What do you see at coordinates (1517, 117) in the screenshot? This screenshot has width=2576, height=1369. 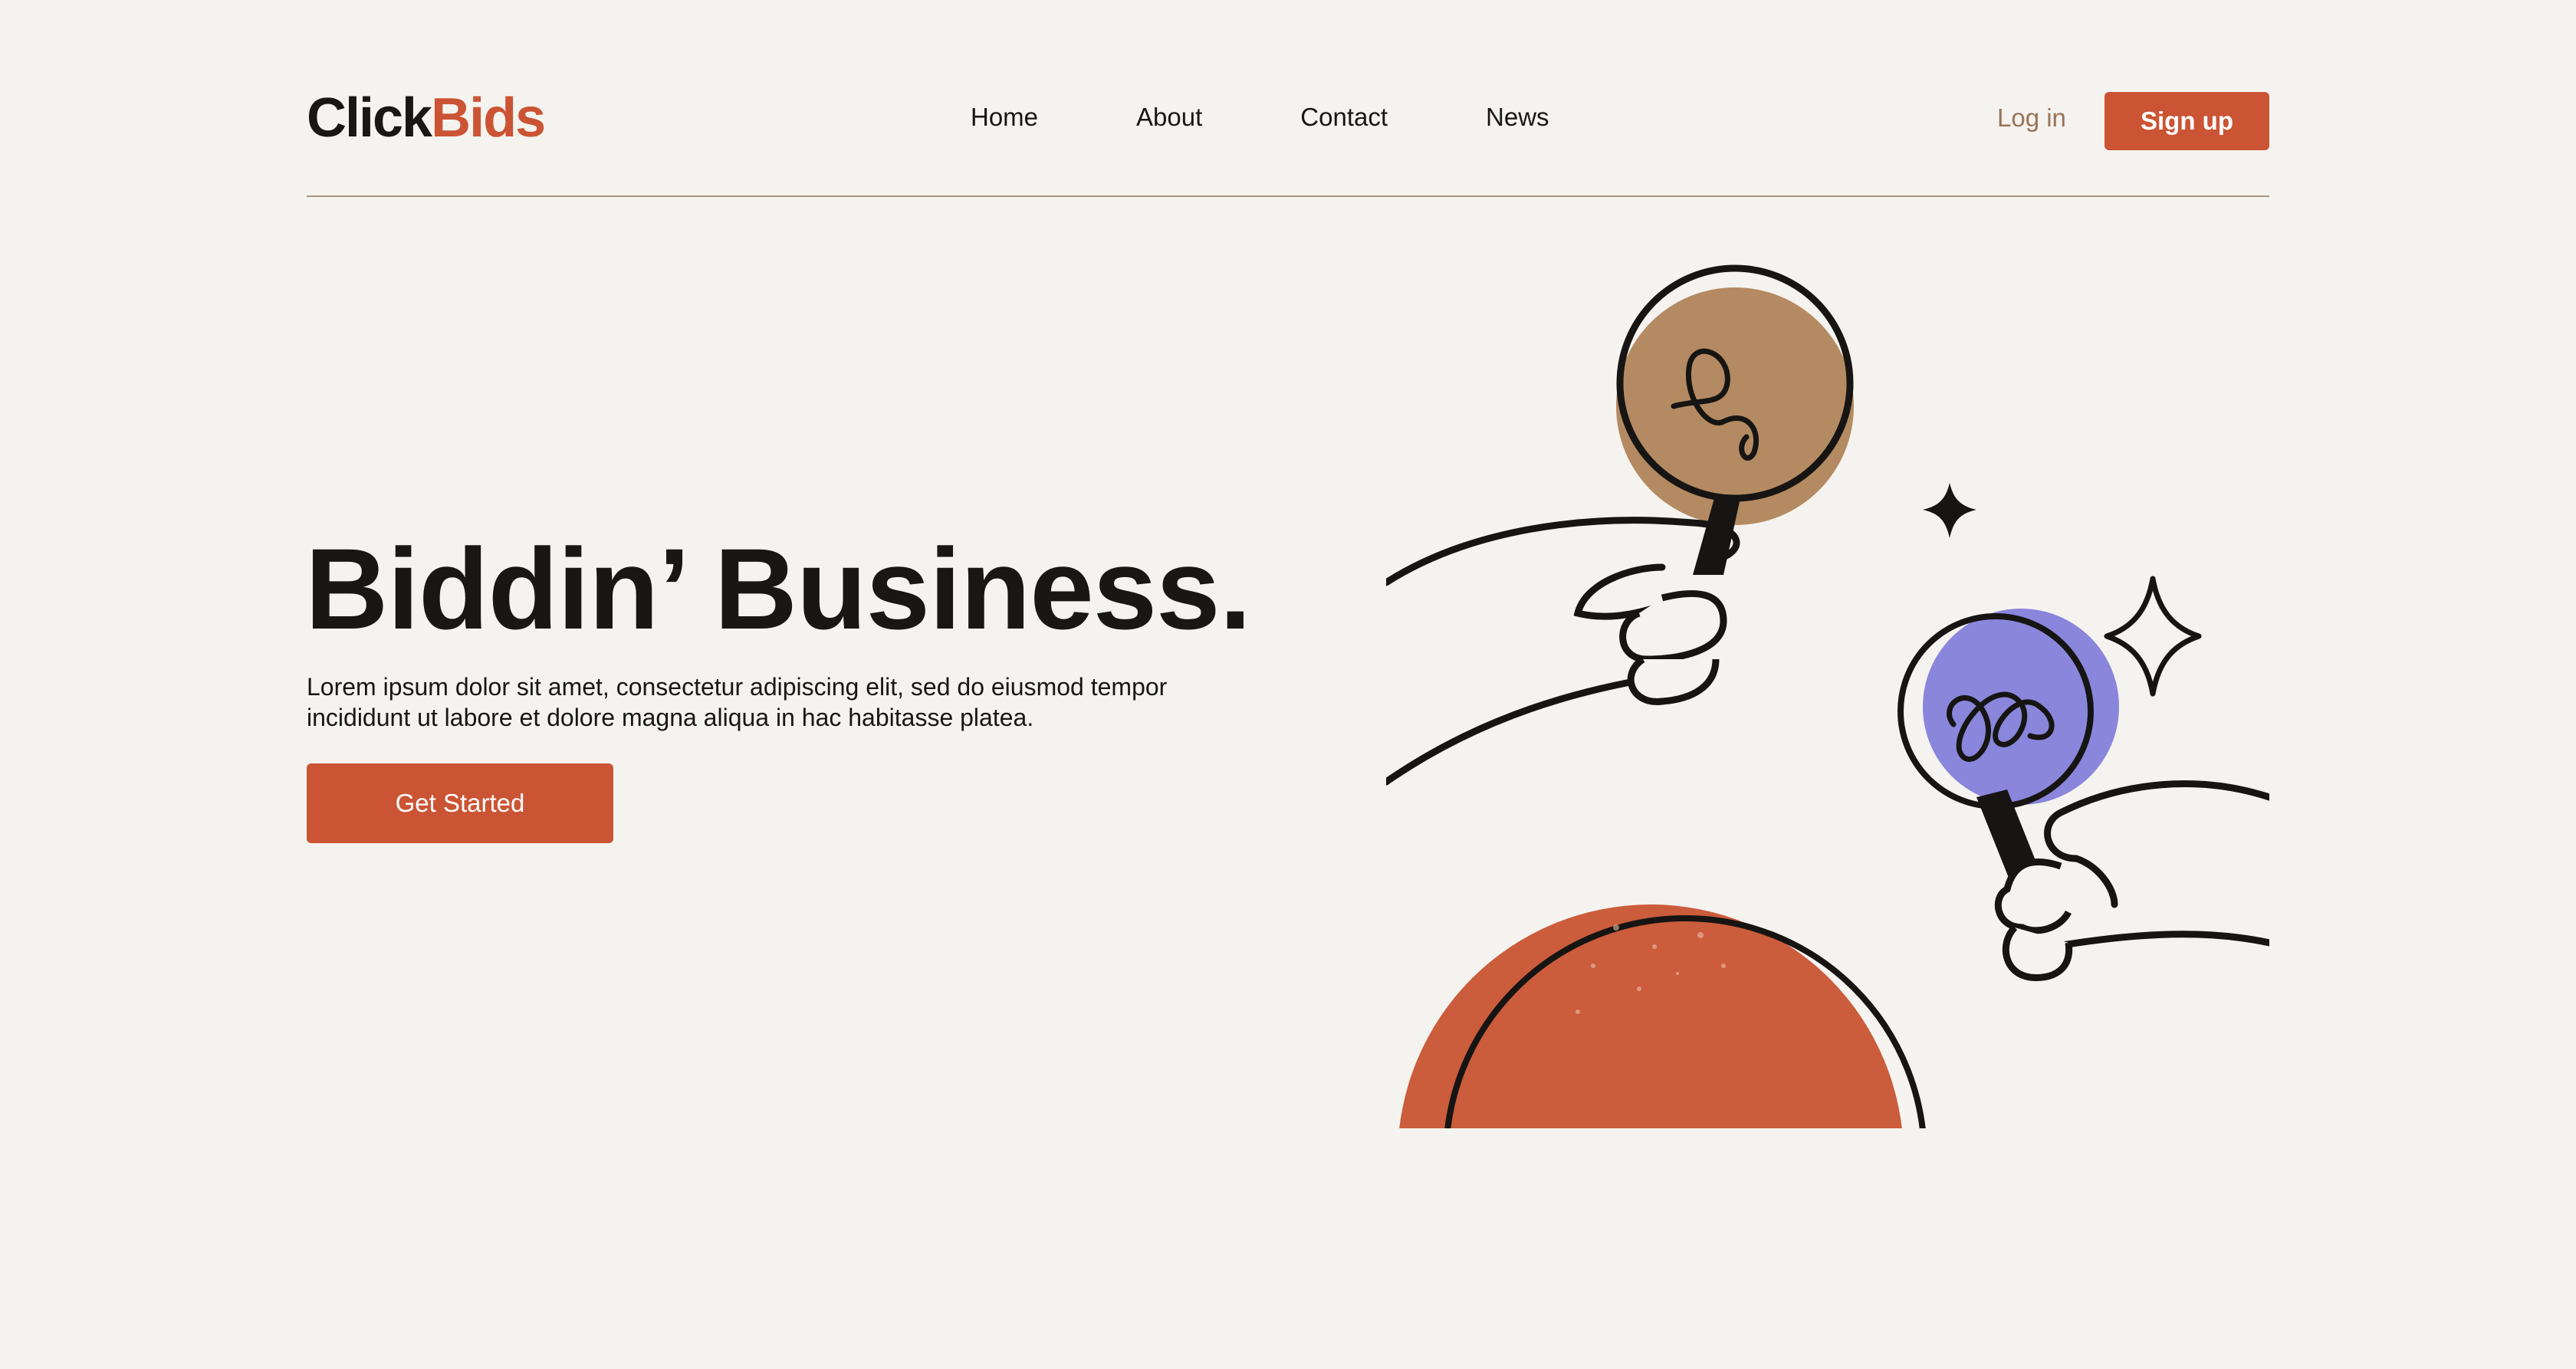 I see `nav-link-news: News` at bounding box center [1517, 117].